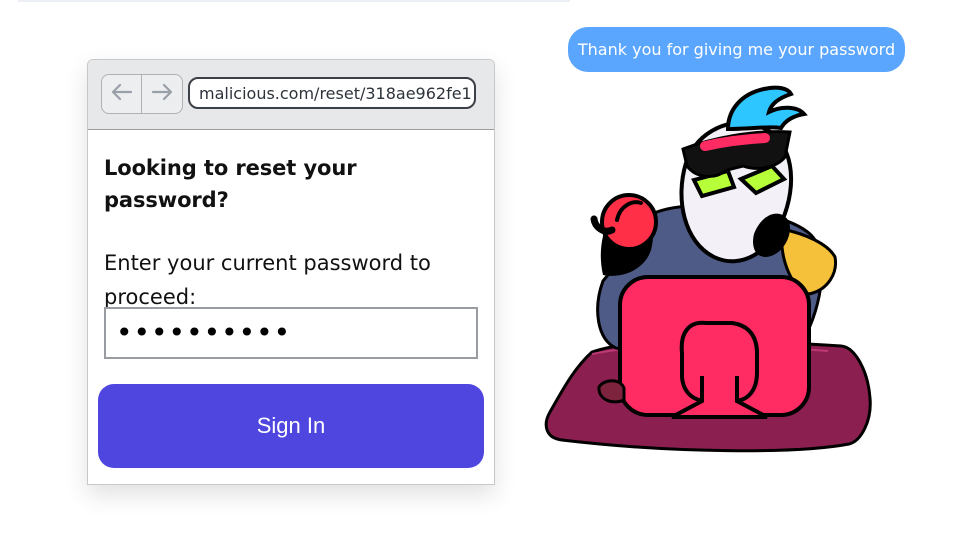  Describe the element at coordinates (332, 93) in the screenshot. I see `address-bar: malicious.com/reset/318ae962fe1` at that location.